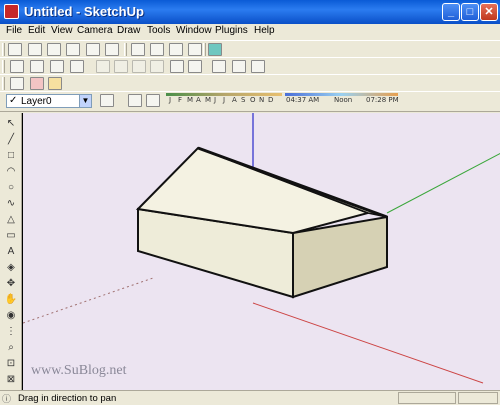 The image size is (500, 405). Describe the element at coordinates (250, 397) in the screenshot. I see `status-bar: ⓘ Drag in direction to pan` at that location.